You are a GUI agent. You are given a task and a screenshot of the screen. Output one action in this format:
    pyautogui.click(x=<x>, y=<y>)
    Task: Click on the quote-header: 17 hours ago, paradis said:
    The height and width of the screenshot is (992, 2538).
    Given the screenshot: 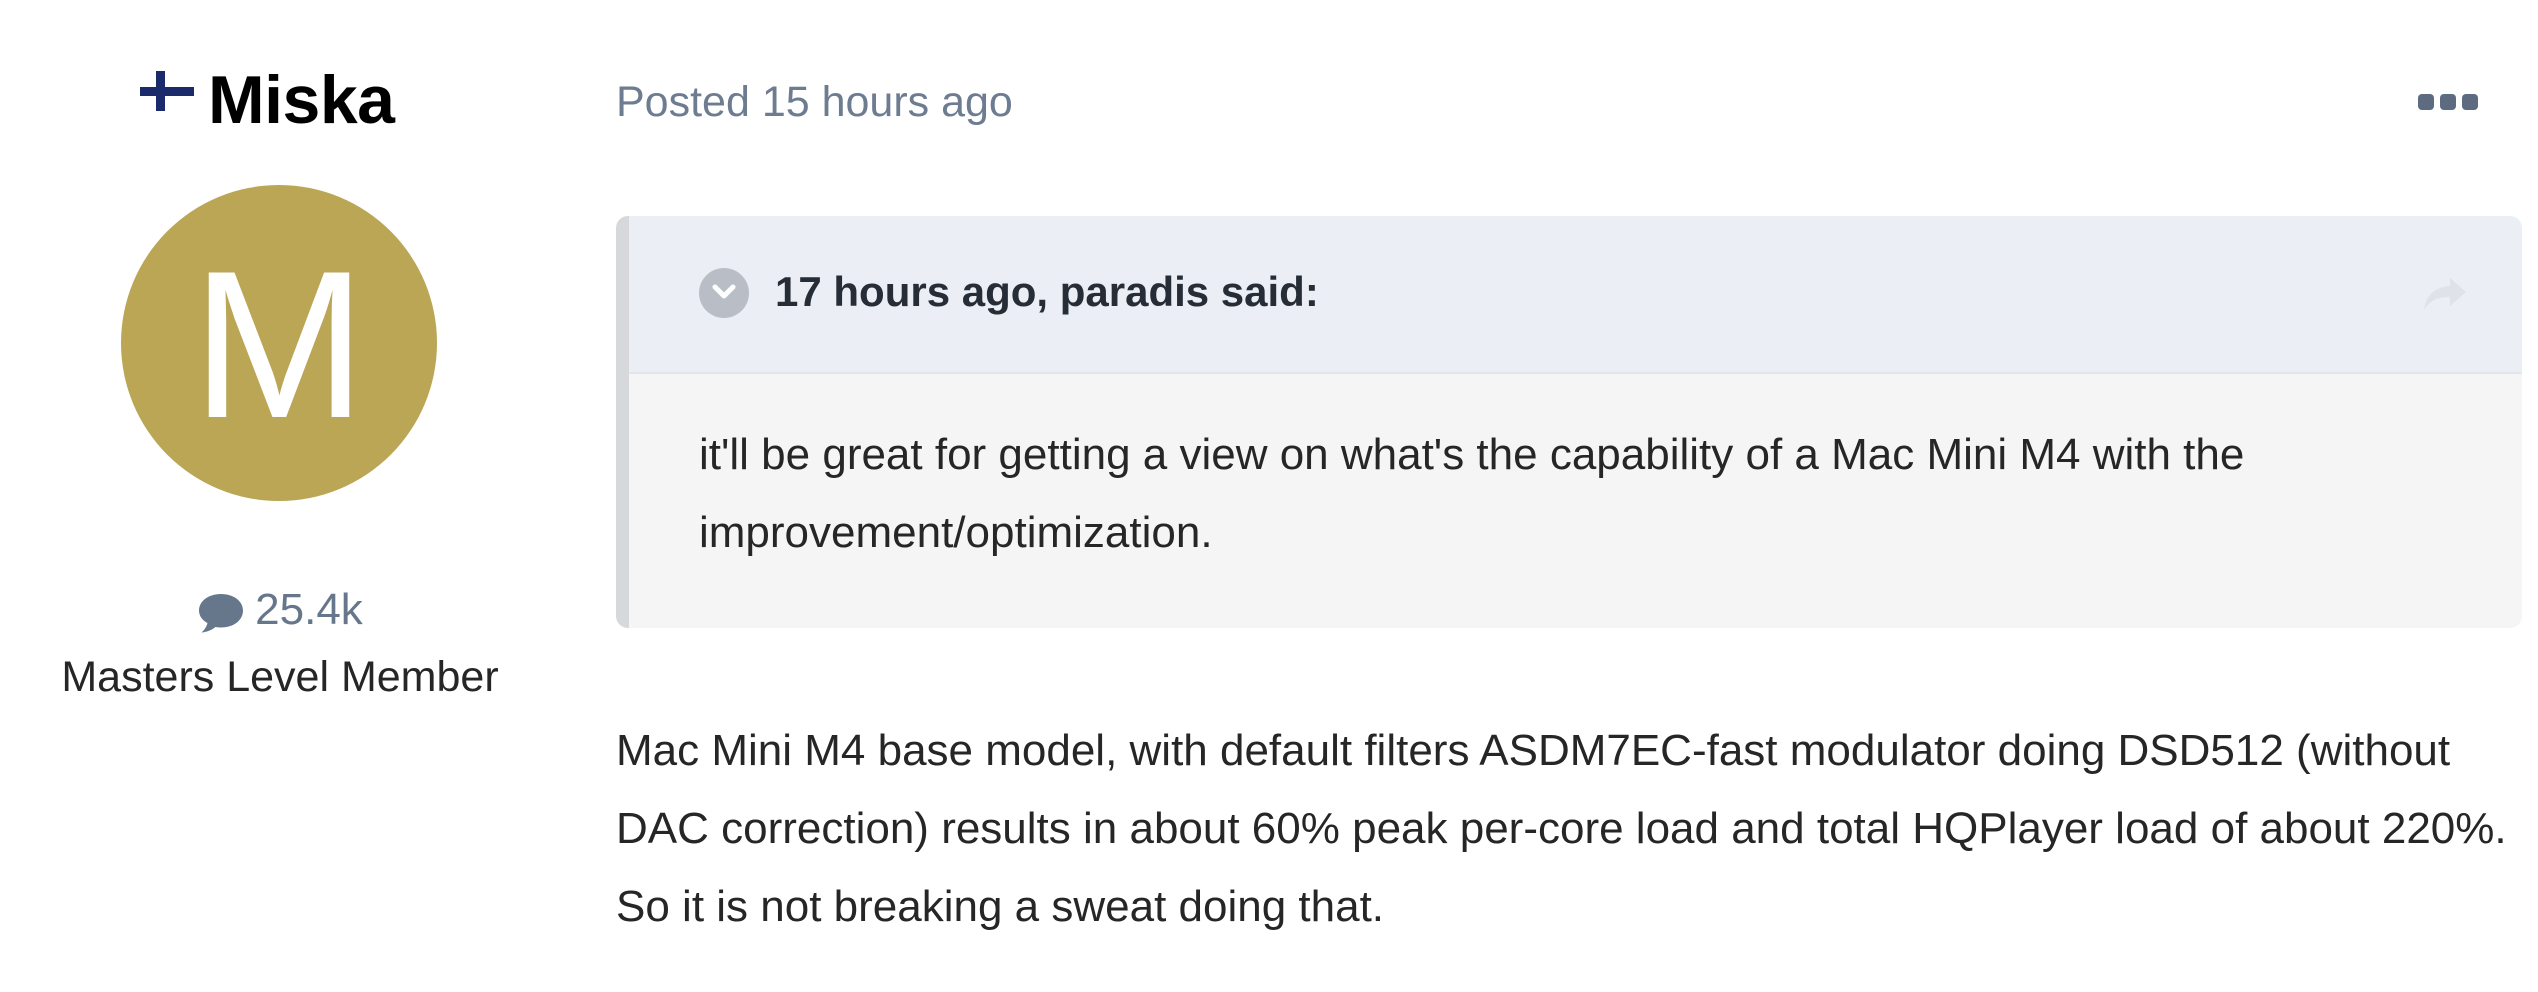 What is the action you would take?
    pyautogui.click(x=1575, y=295)
    